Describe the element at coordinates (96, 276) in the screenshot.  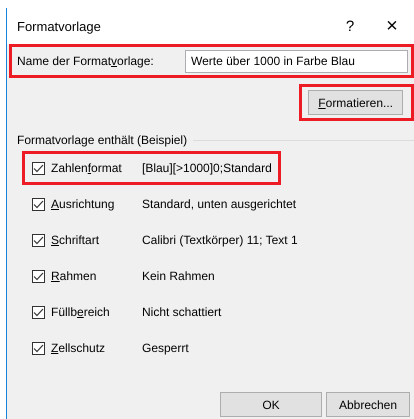
I see `checkbox-label: Rahmen` at that location.